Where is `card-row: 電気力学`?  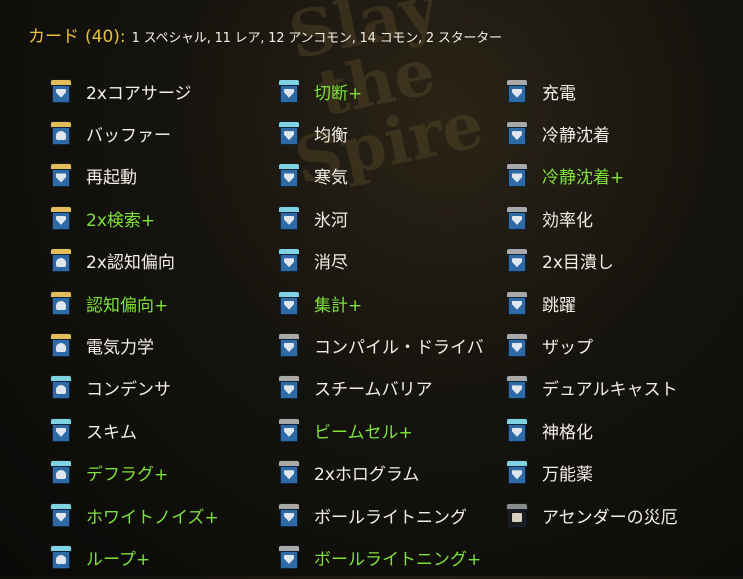
card-row: 電気力学 is located at coordinates (170, 345).